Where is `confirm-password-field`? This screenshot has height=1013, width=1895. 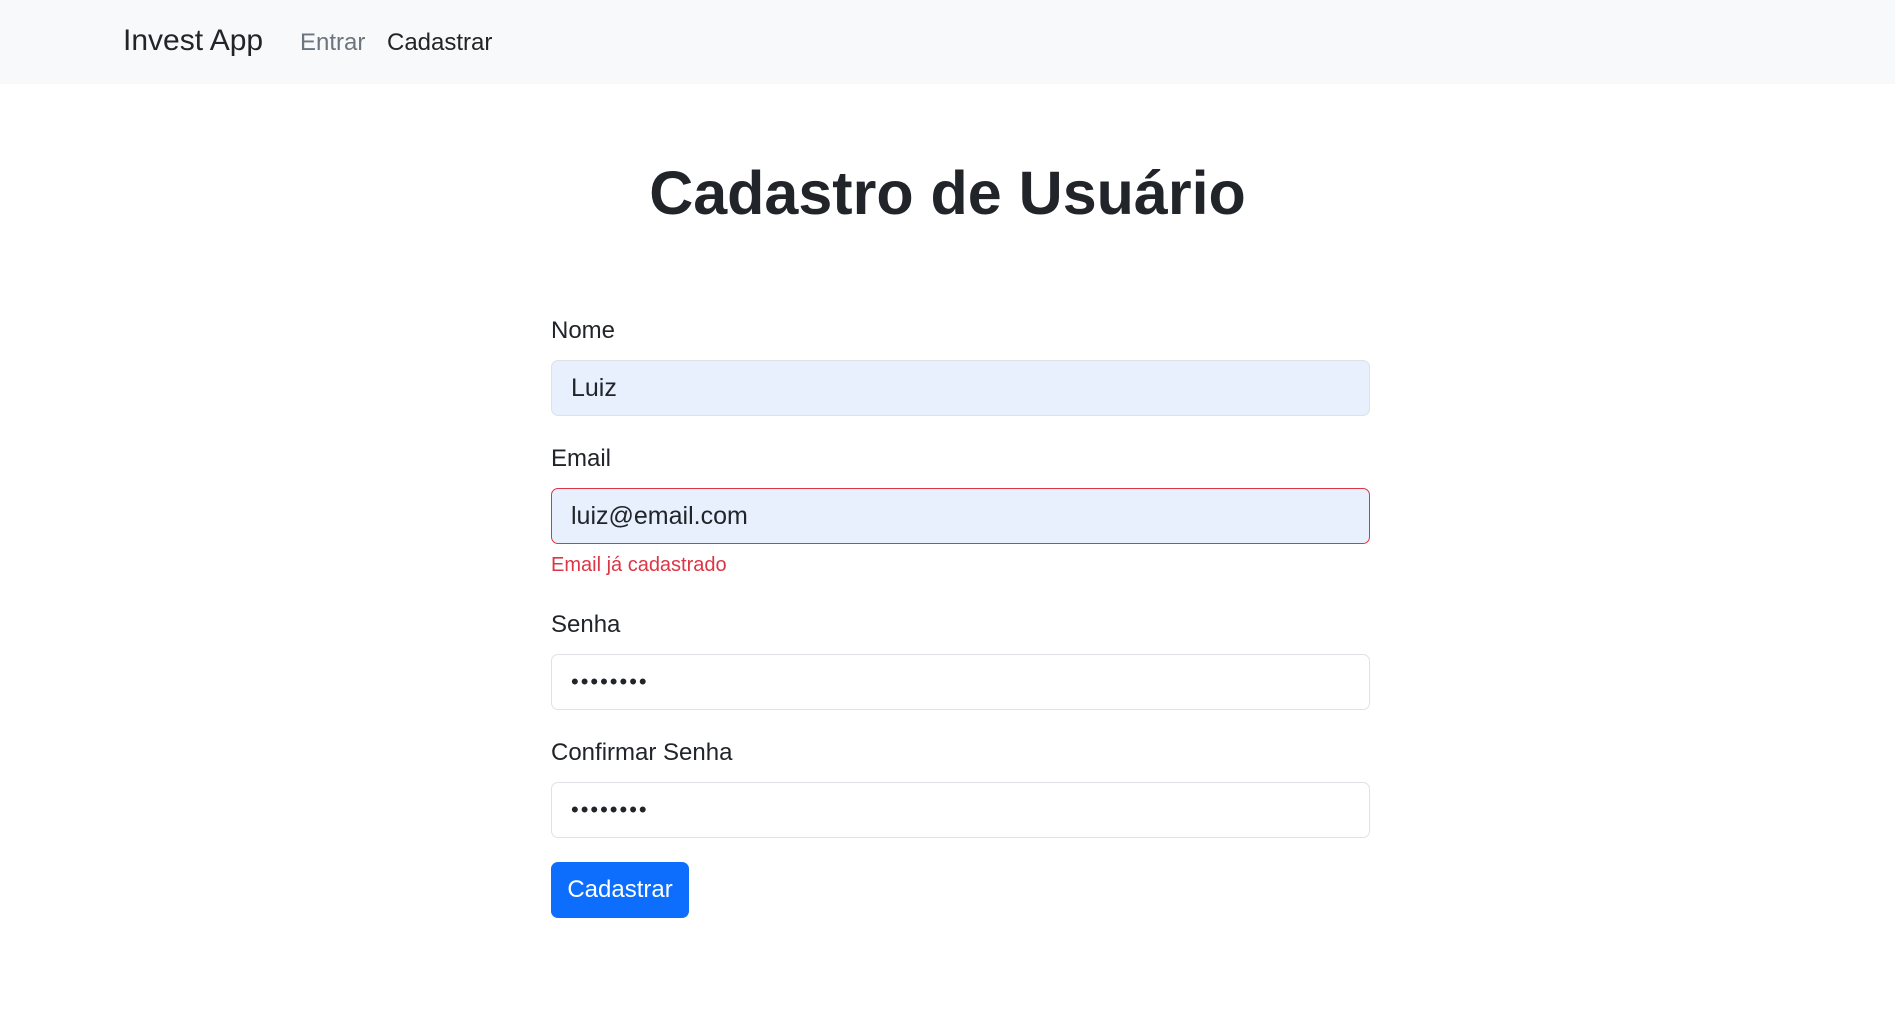
confirm-password-field is located at coordinates (960, 810).